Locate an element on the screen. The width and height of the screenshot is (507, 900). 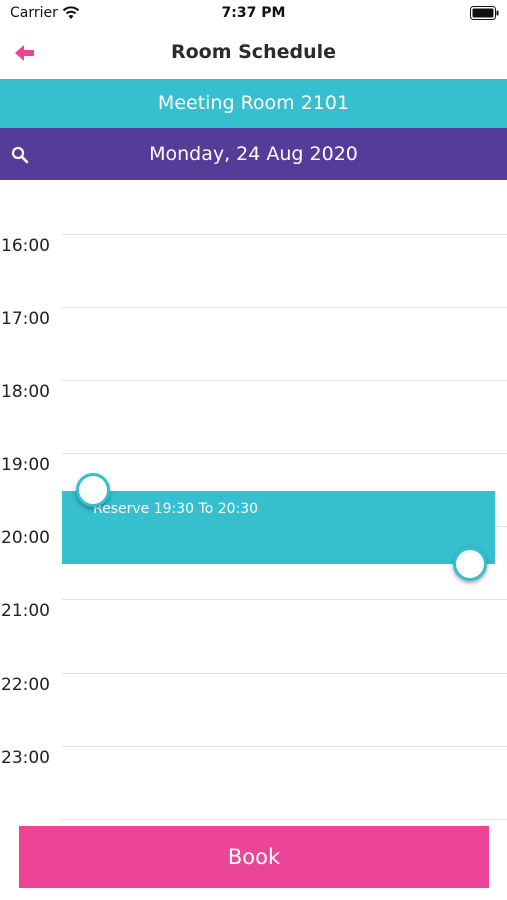
date-bar: Monday, 24 Aug 2020 is located at coordinates (253, 154).